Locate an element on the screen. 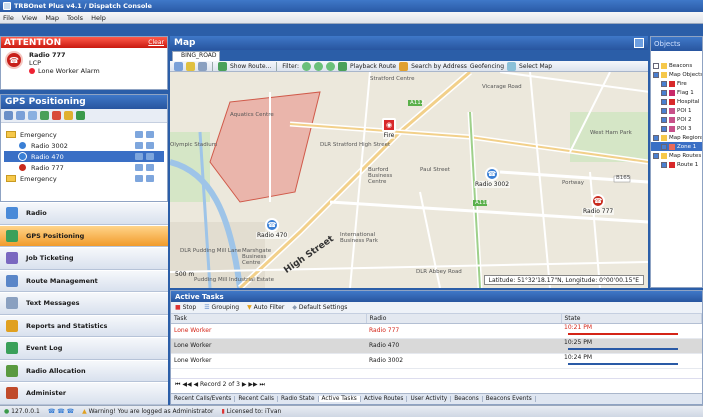 The width and height of the screenshot is (703, 417). nav-administer: Administer is located at coordinates (84, 393).